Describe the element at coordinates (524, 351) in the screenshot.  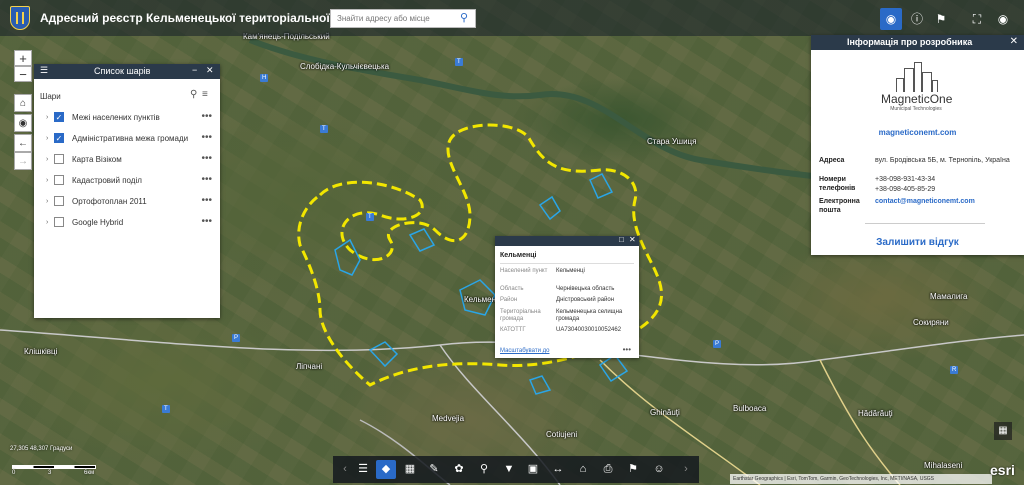
I see `zoom-to-link: Масштабувати до` at that location.